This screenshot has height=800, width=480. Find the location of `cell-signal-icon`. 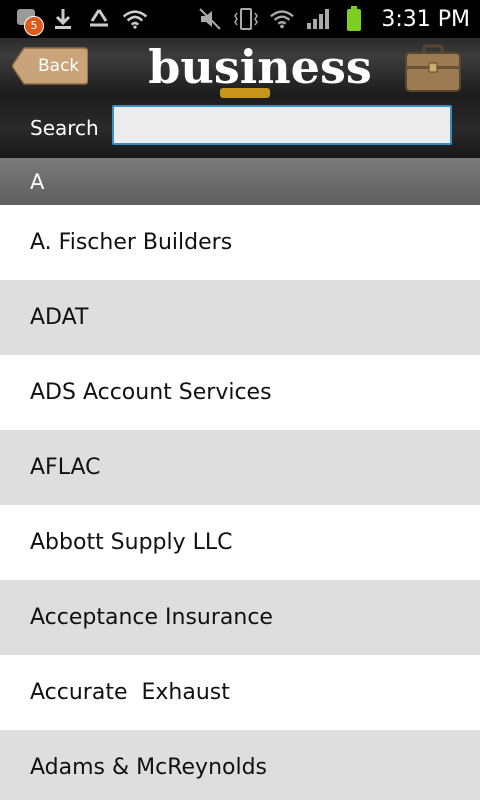

cell-signal-icon is located at coordinates (318, 19).